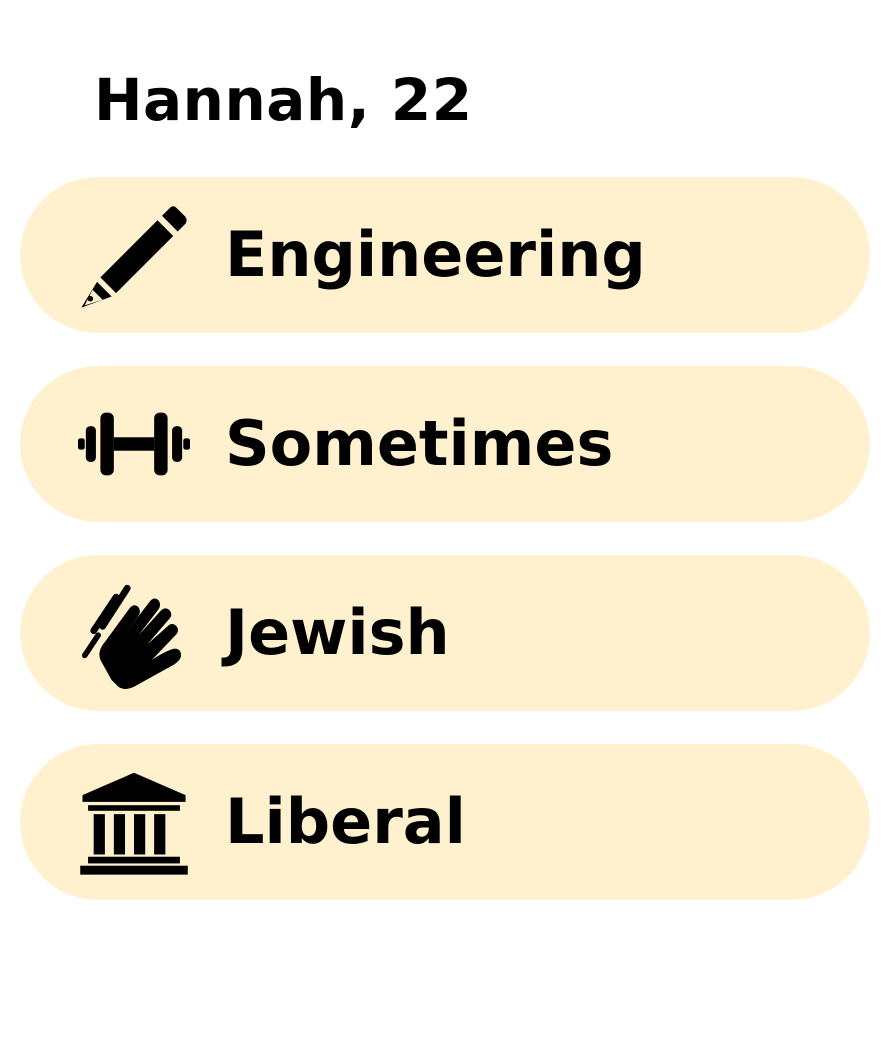  I want to click on dumbbell-icon, so click(134, 444).